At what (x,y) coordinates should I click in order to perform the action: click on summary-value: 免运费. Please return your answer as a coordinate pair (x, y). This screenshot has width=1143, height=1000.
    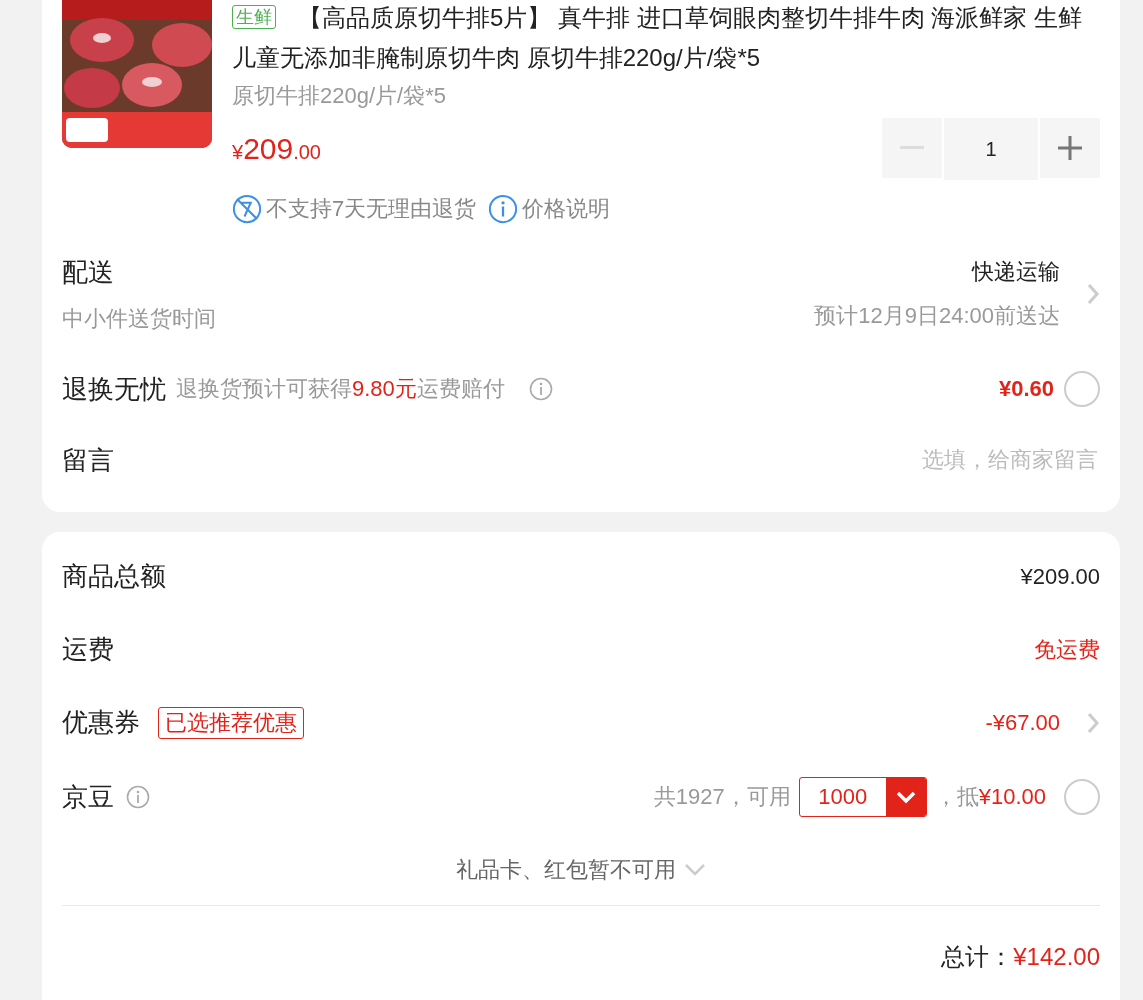
    Looking at the image, I should click on (1067, 649).